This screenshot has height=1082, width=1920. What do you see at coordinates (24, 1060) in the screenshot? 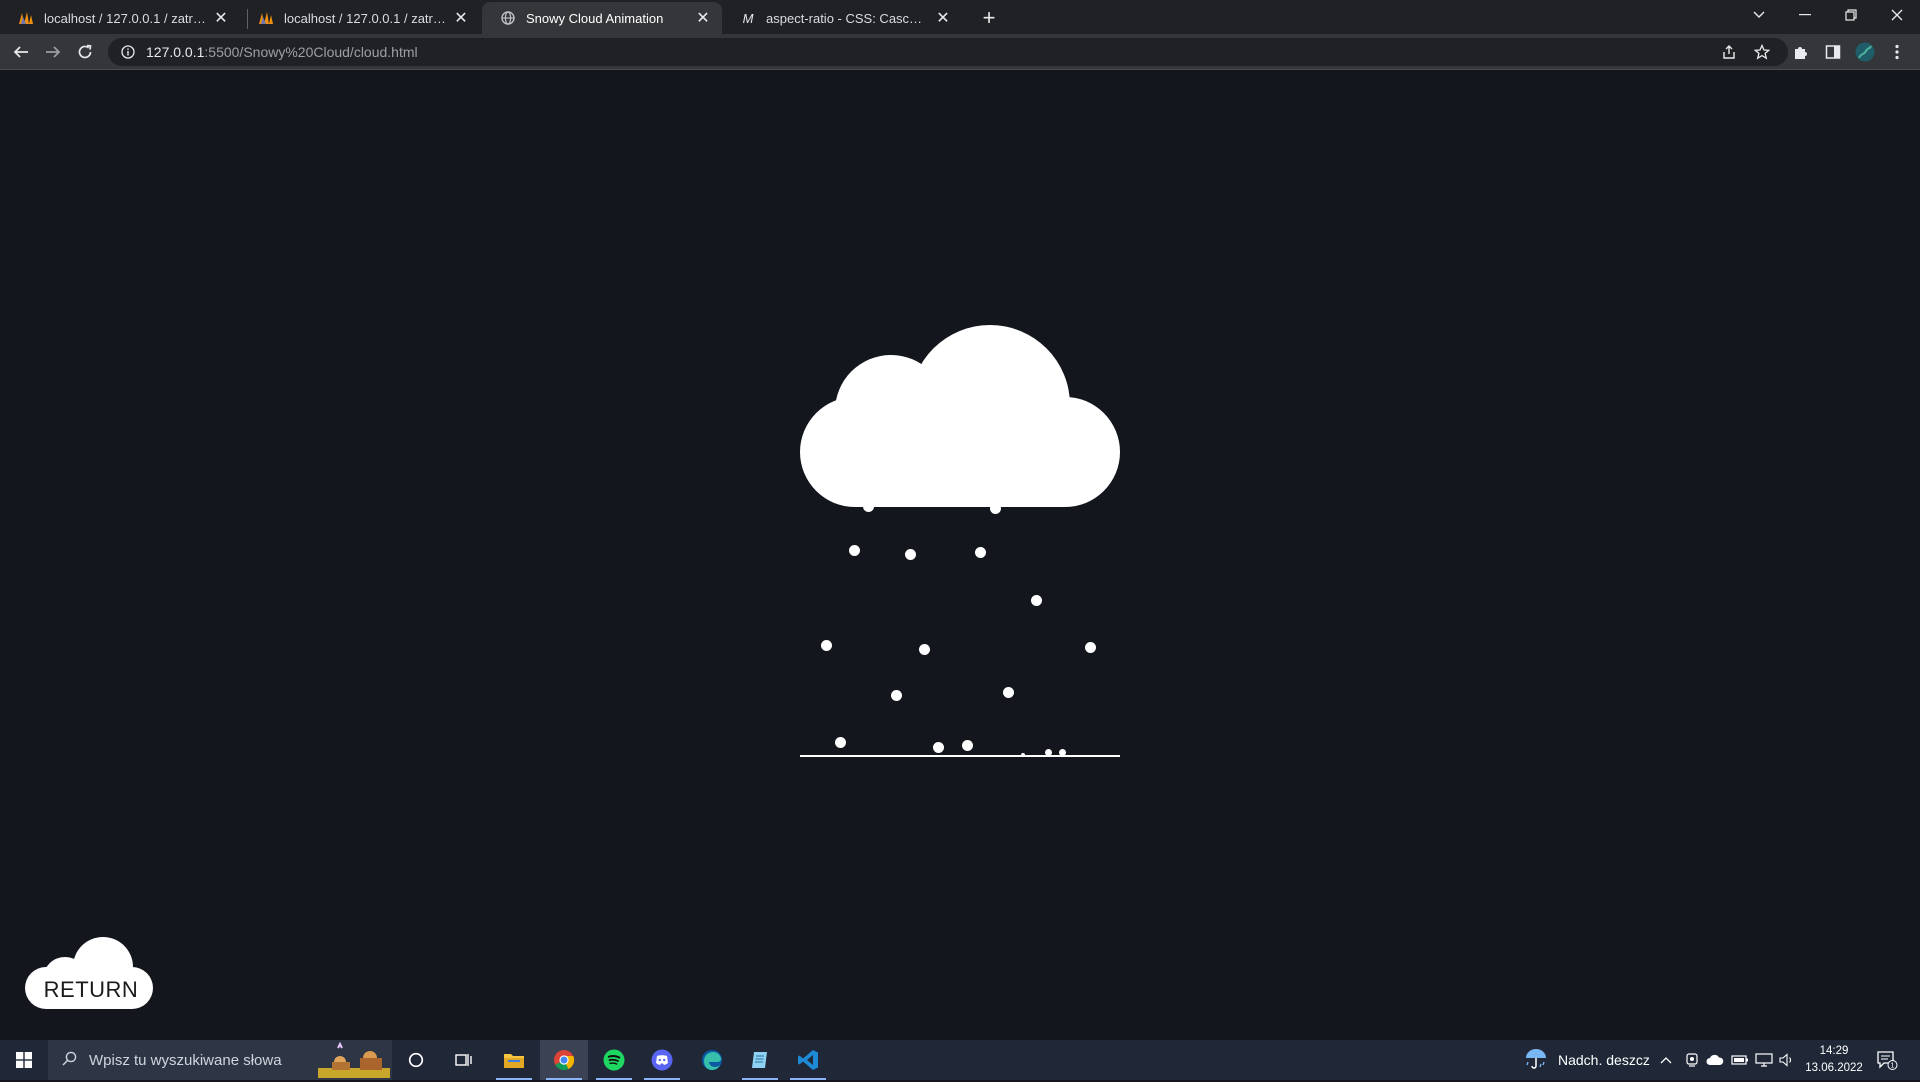
I see `windows-start-icon` at bounding box center [24, 1060].